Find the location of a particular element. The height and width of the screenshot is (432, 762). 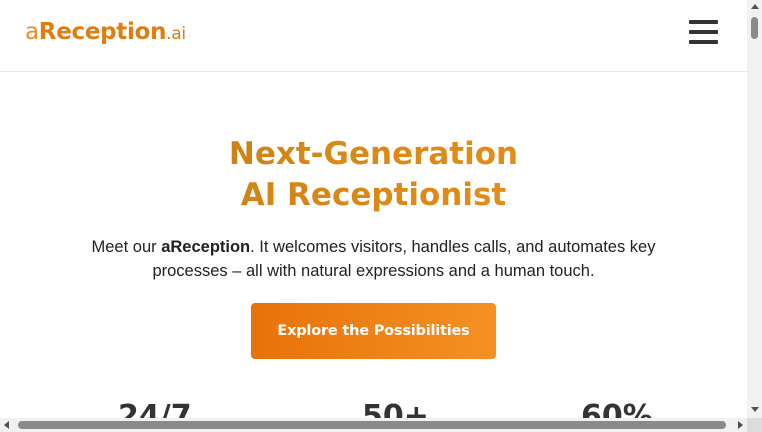

vertical-scroll-thumb is located at coordinates (754, 28).